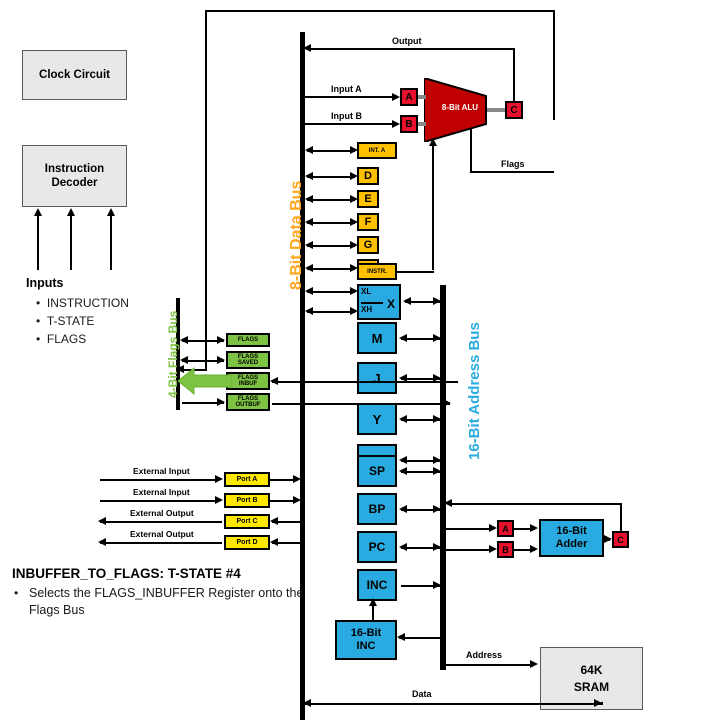 The image size is (720, 720). What do you see at coordinates (391, 304) in the screenshot?
I see `register-x-label: X` at bounding box center [391, 304].